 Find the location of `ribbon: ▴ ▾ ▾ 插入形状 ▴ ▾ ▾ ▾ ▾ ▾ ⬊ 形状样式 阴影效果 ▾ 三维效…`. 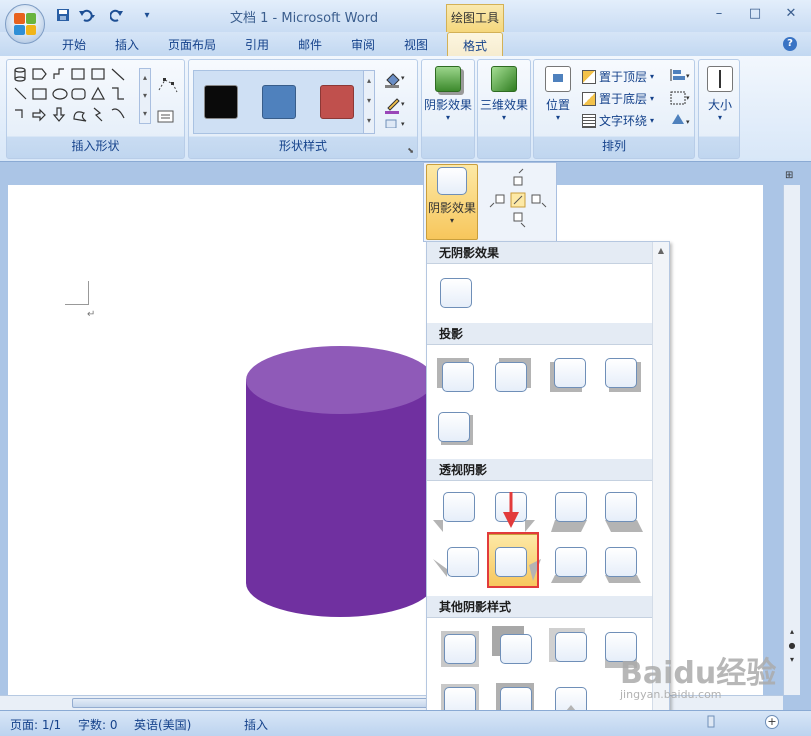

ribbon: ▴ ▾ ▾ 插入形状 ▴ ▾ ▾ ▾ ▾ ▾ ⬊ 形状样式 阴影效果 ▾ 三维效… is located at coordinates (405, 109).